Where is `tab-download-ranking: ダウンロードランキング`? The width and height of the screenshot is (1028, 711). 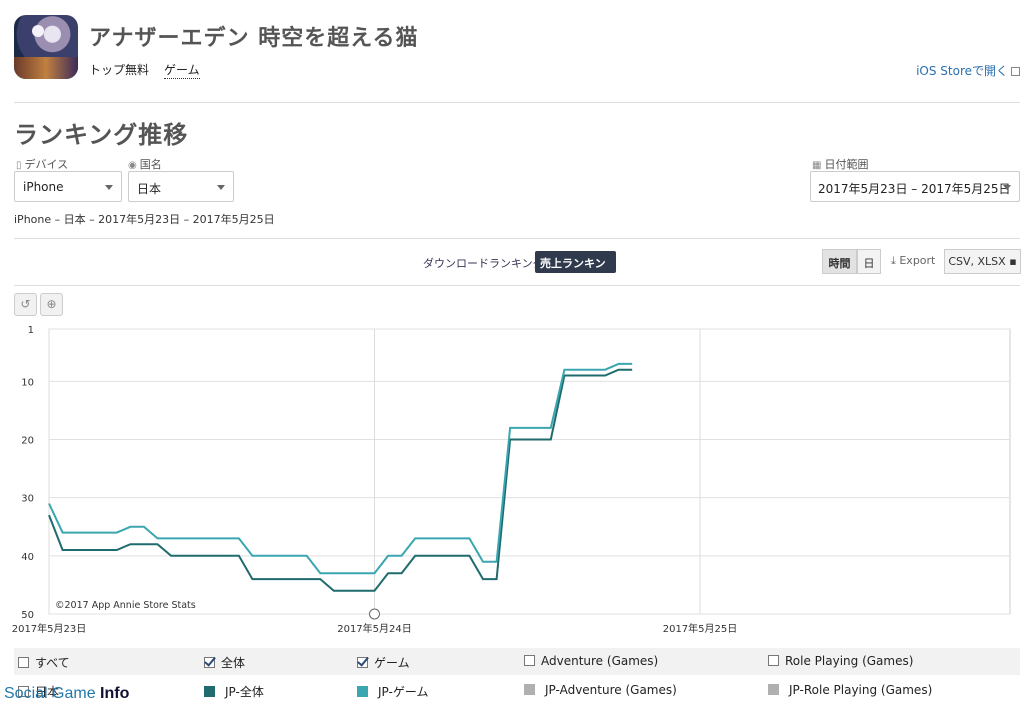
tab-download-ranking: ダウンロードランキング is located at coordinates (483, 263).